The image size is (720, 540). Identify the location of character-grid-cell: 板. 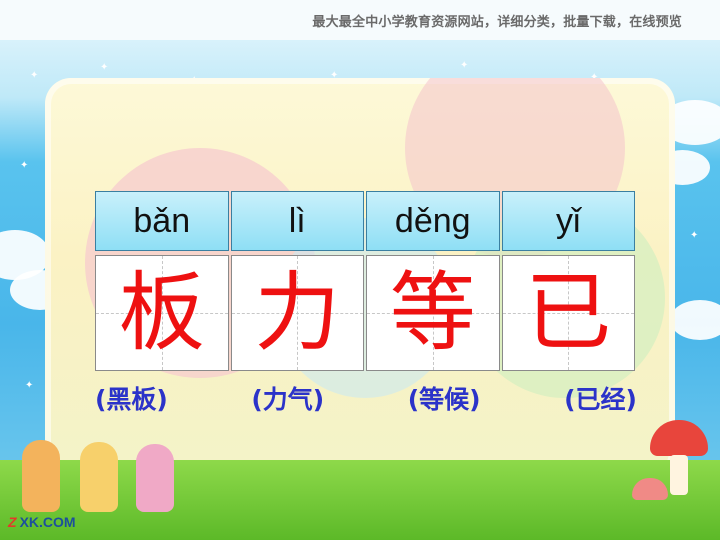
(162, 313).